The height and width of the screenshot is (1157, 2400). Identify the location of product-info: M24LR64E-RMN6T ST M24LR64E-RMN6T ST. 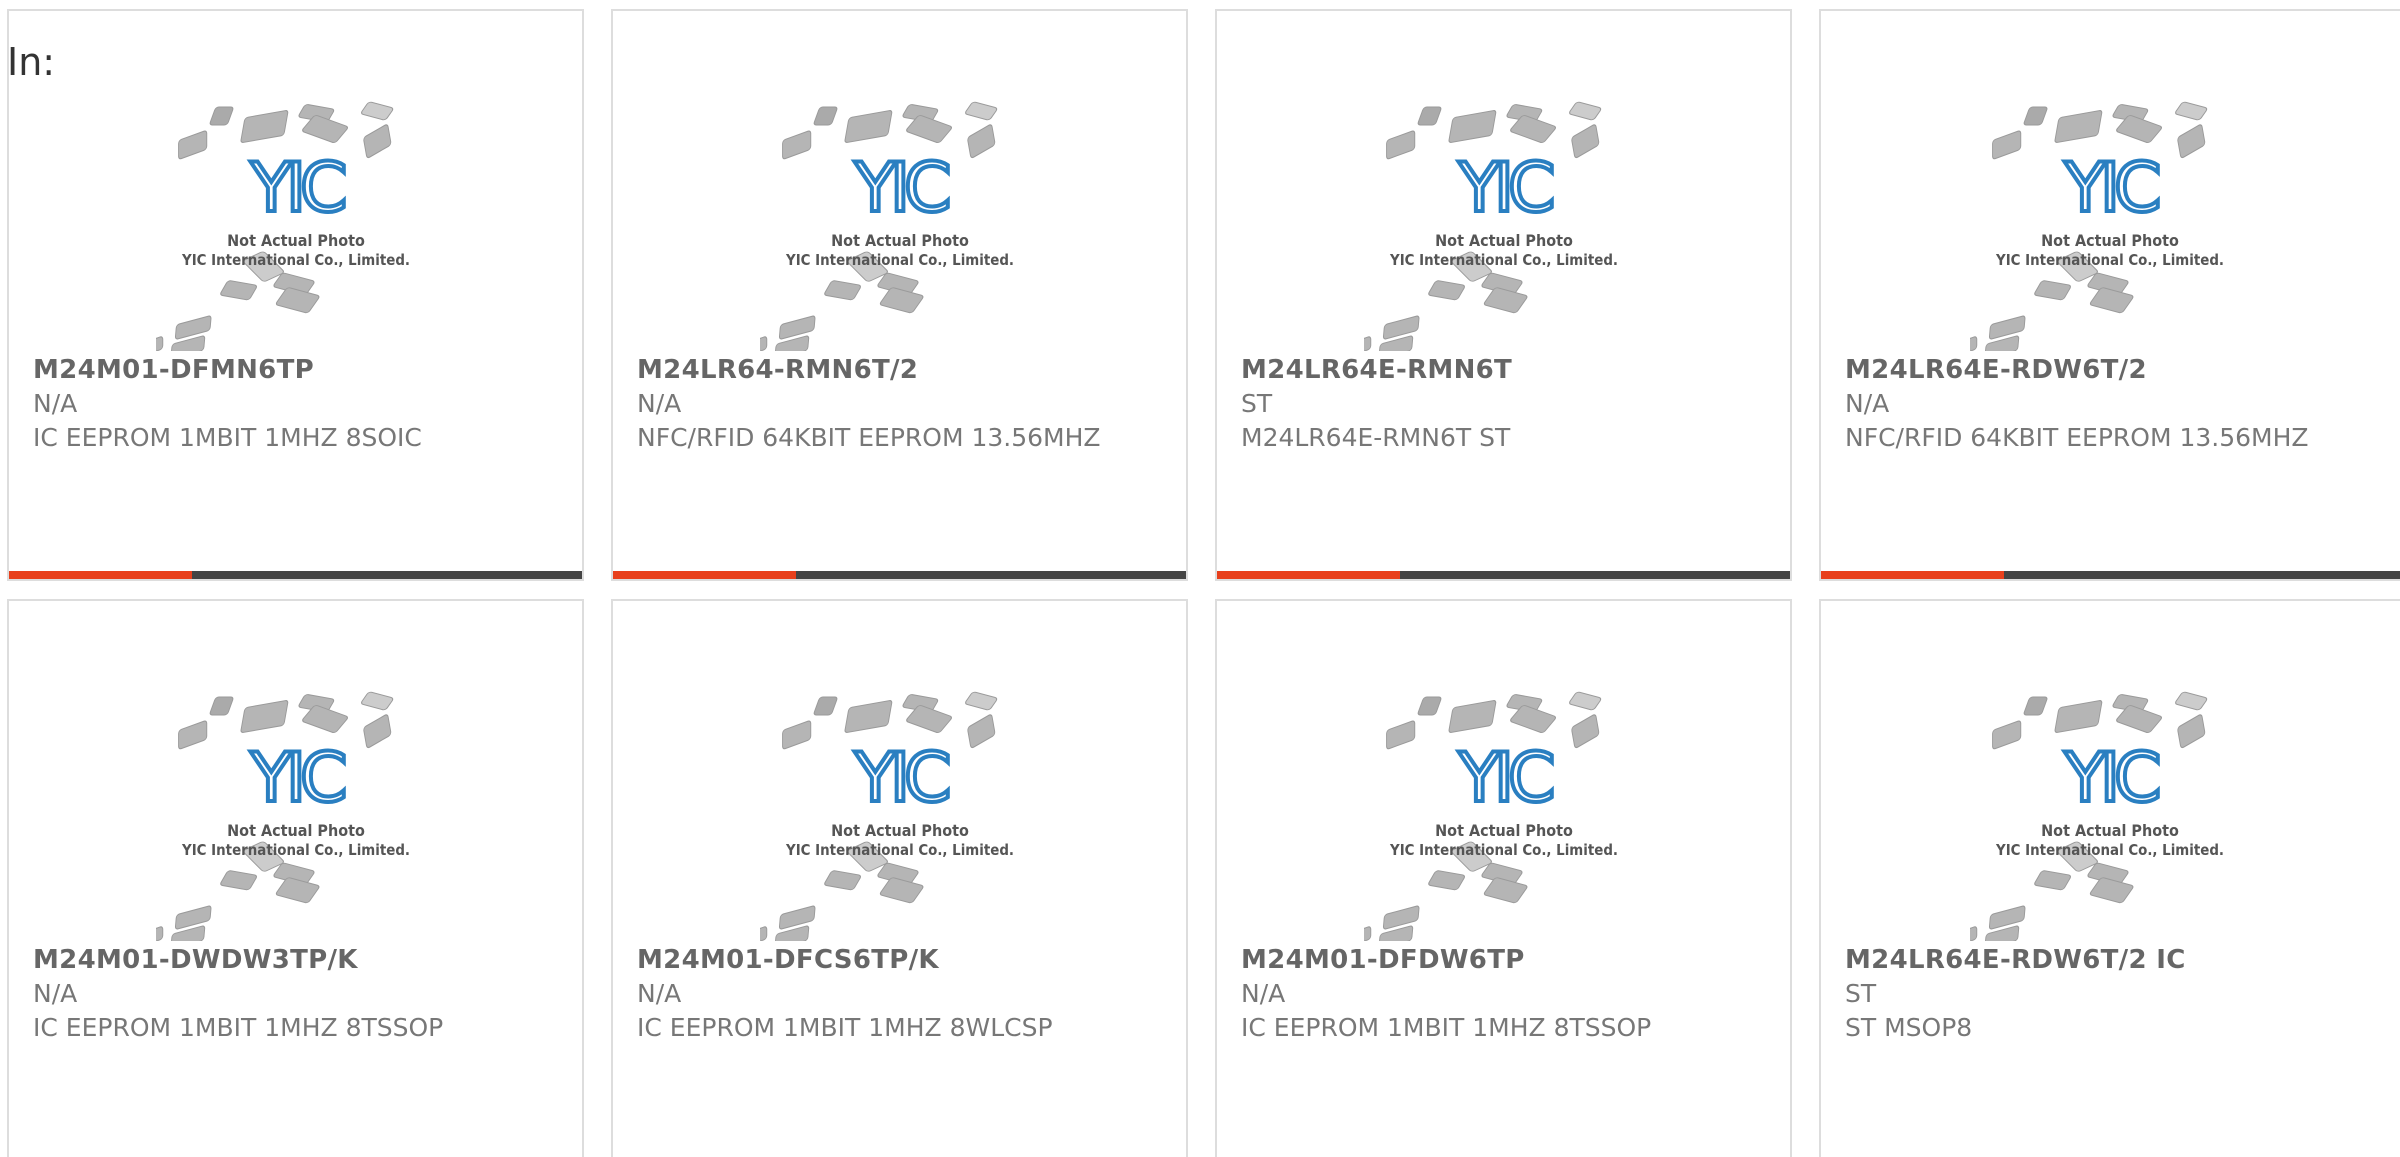
(1505, 404).